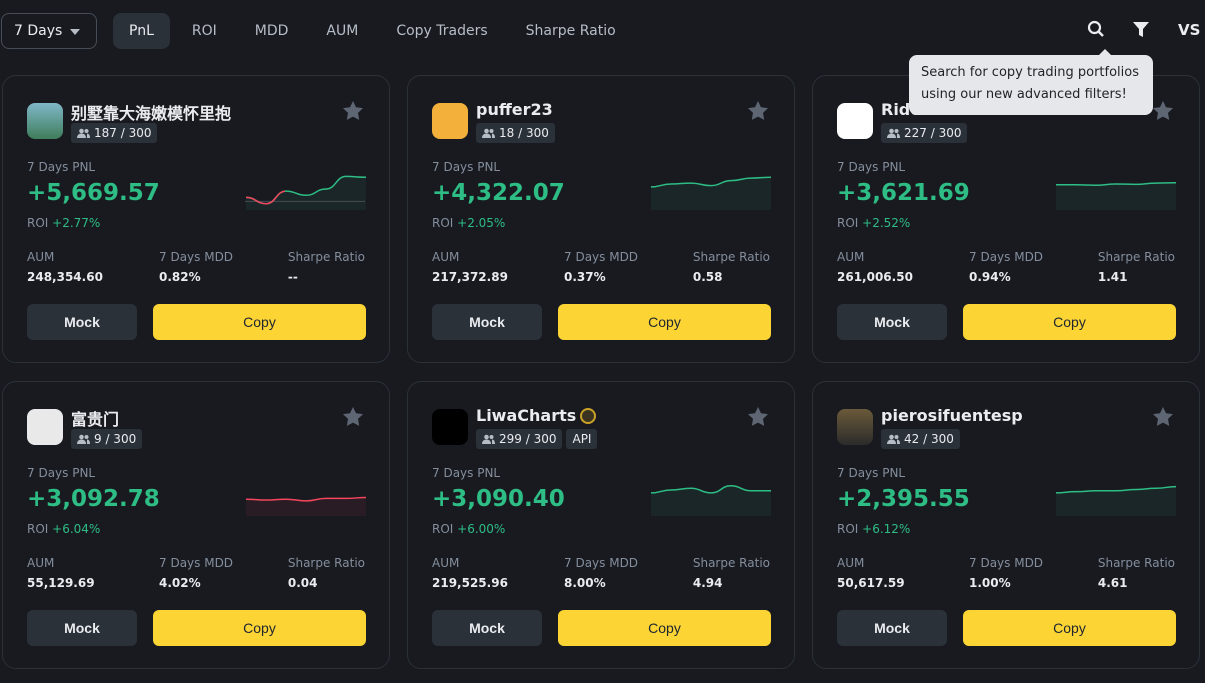 This screenshot has height=683, width=1205. Describe the element at coordinates (871, 573) in the screenshot. I see `aum-stat: AUM 50,617.59` at that location.